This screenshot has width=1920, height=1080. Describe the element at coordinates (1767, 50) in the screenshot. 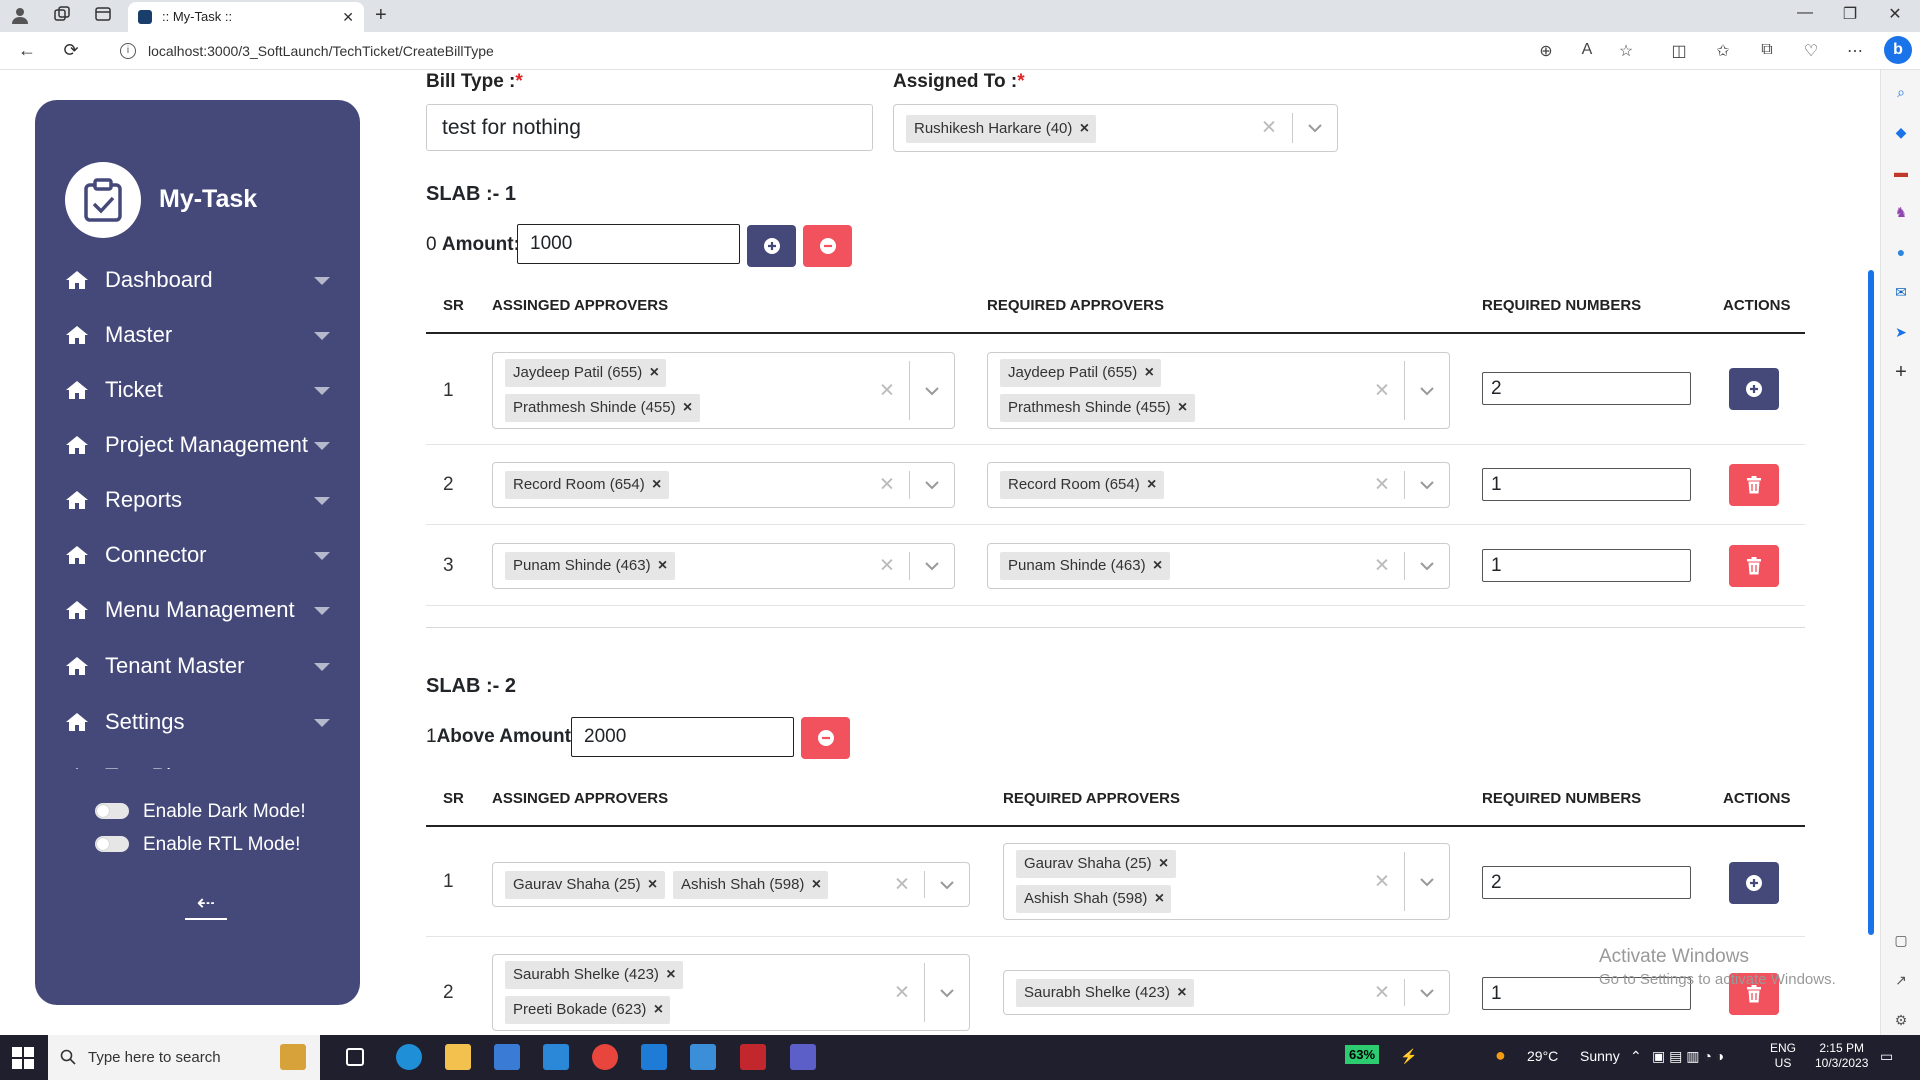

I see `collections-icon: ⧉` at that location.